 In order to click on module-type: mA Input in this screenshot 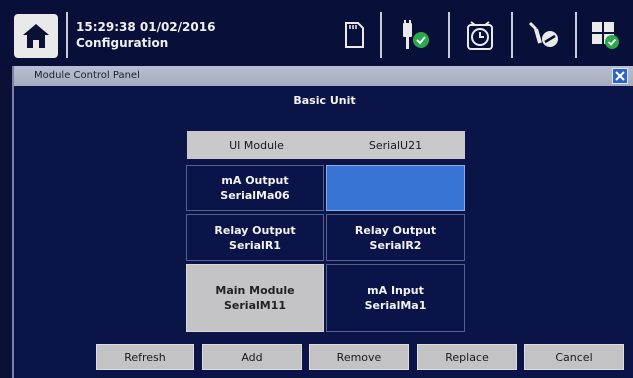, I will do `click(395, 290)`.